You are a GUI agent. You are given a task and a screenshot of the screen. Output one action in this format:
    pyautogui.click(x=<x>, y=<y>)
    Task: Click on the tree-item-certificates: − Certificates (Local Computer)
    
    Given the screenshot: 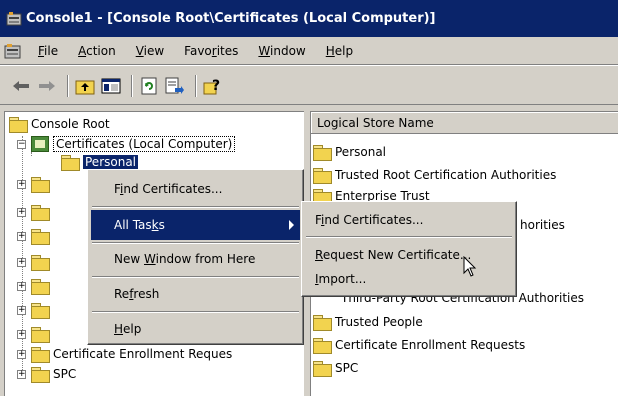 What is the action you would take?
    pyautogui.click(x=126, y=144)
    